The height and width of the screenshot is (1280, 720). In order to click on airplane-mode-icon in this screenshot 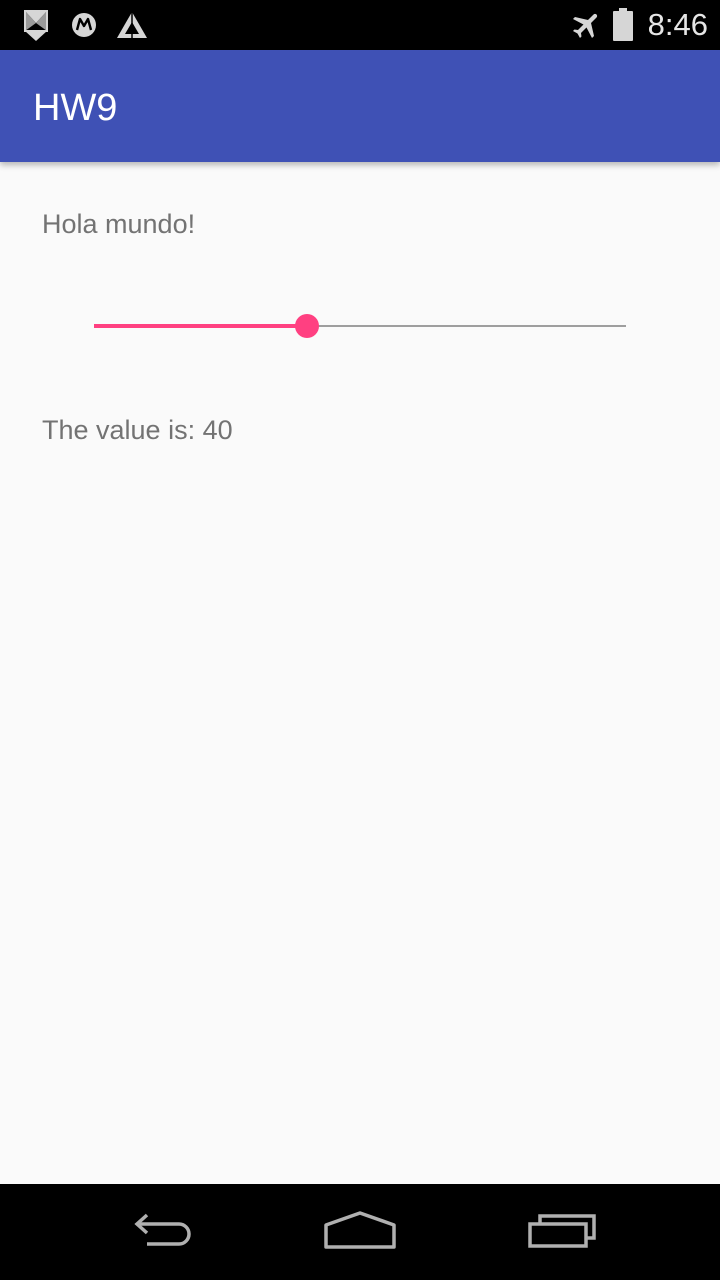, I will do `click(587, 27)`.